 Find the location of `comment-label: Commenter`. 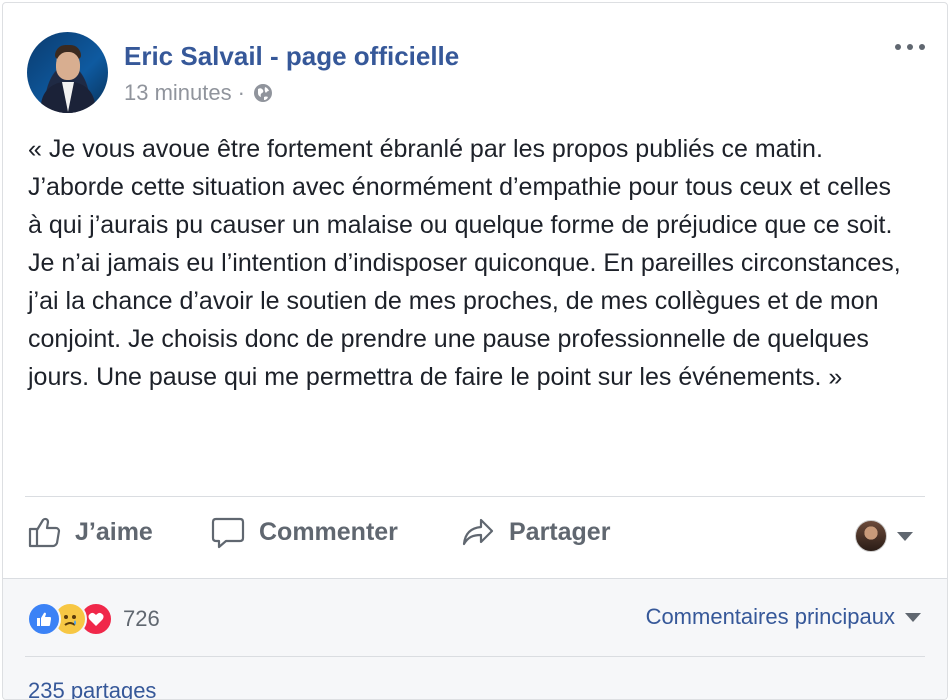

comment-label: Commenter is located at coordinates (328, 531).